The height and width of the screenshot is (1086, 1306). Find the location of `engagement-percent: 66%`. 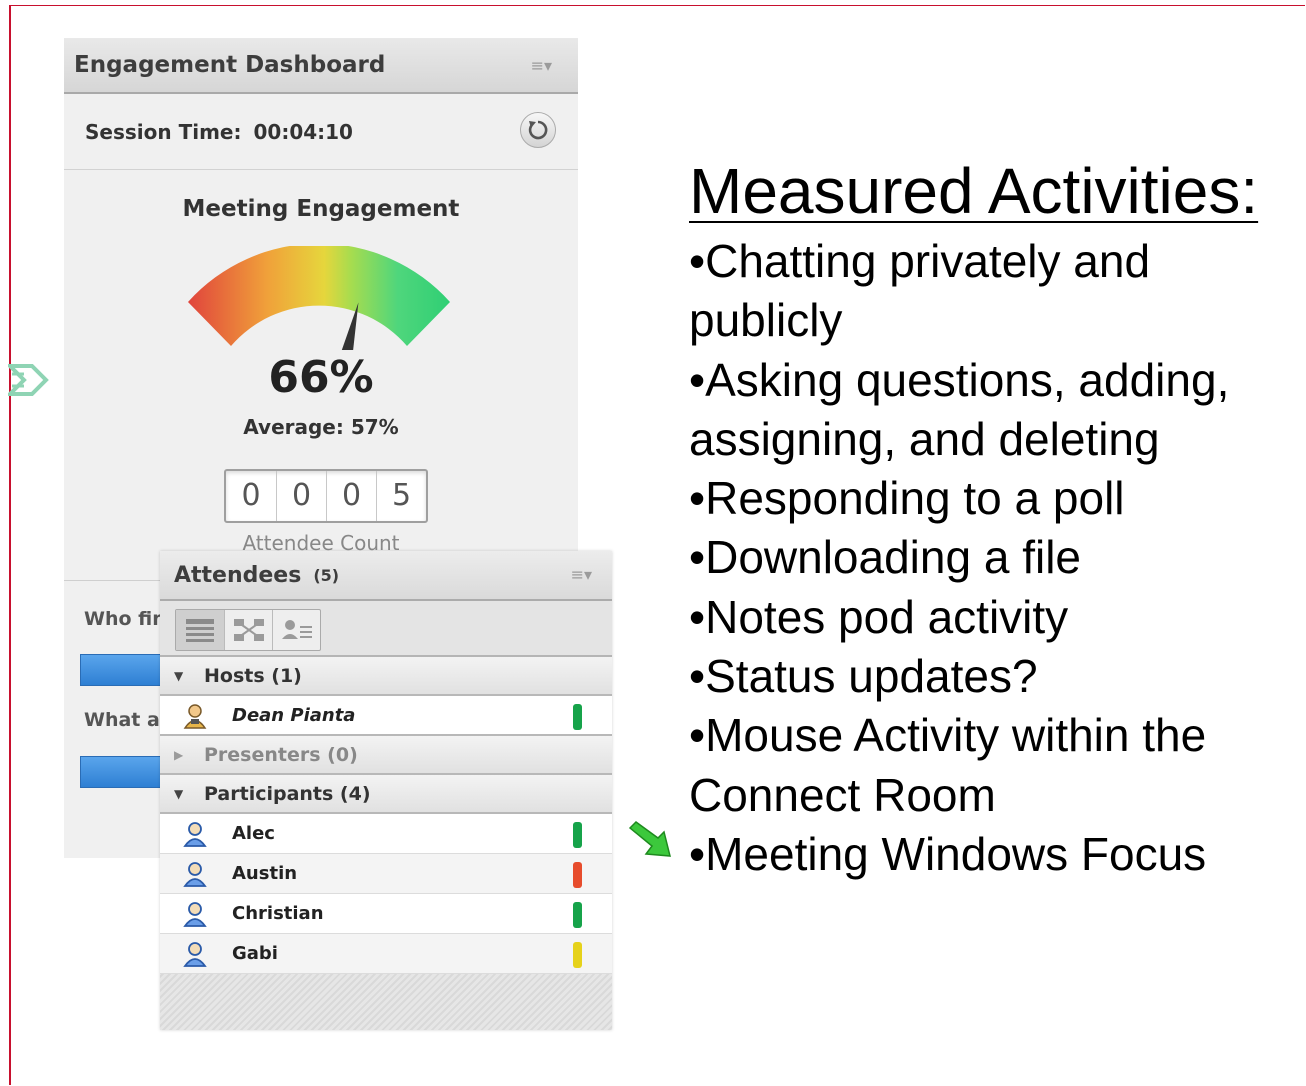

engagement-percent: 66% is located at coordinates (321, 377).